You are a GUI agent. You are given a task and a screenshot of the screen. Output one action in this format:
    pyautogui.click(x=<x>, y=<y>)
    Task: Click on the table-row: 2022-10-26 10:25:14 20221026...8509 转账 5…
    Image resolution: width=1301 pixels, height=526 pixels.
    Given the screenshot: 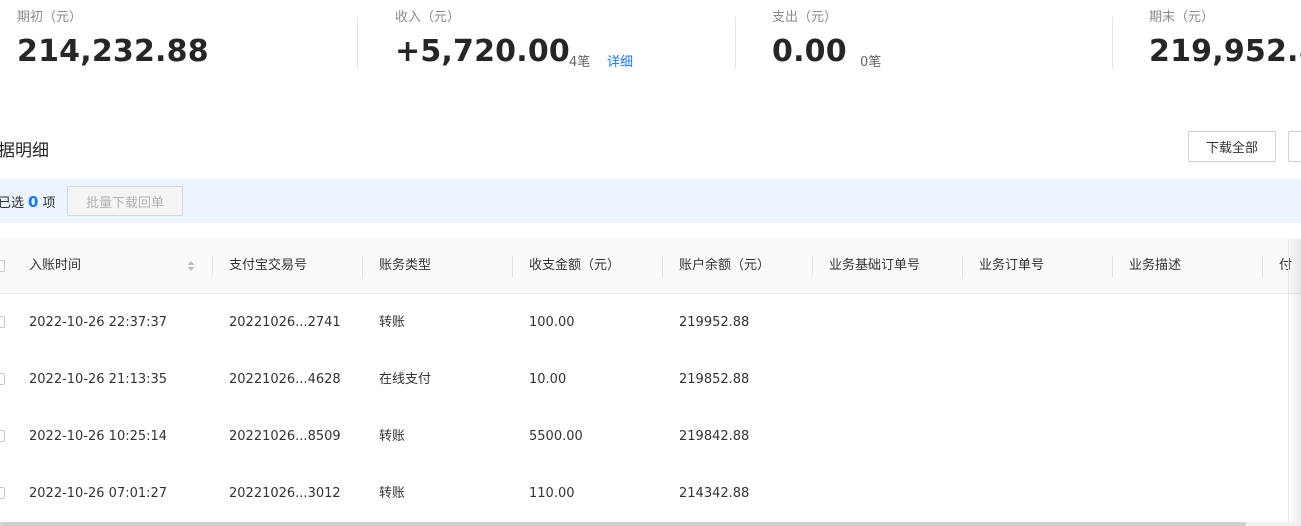 What is the action you would take?
    pyautogui.click(x=650, y=437)
    